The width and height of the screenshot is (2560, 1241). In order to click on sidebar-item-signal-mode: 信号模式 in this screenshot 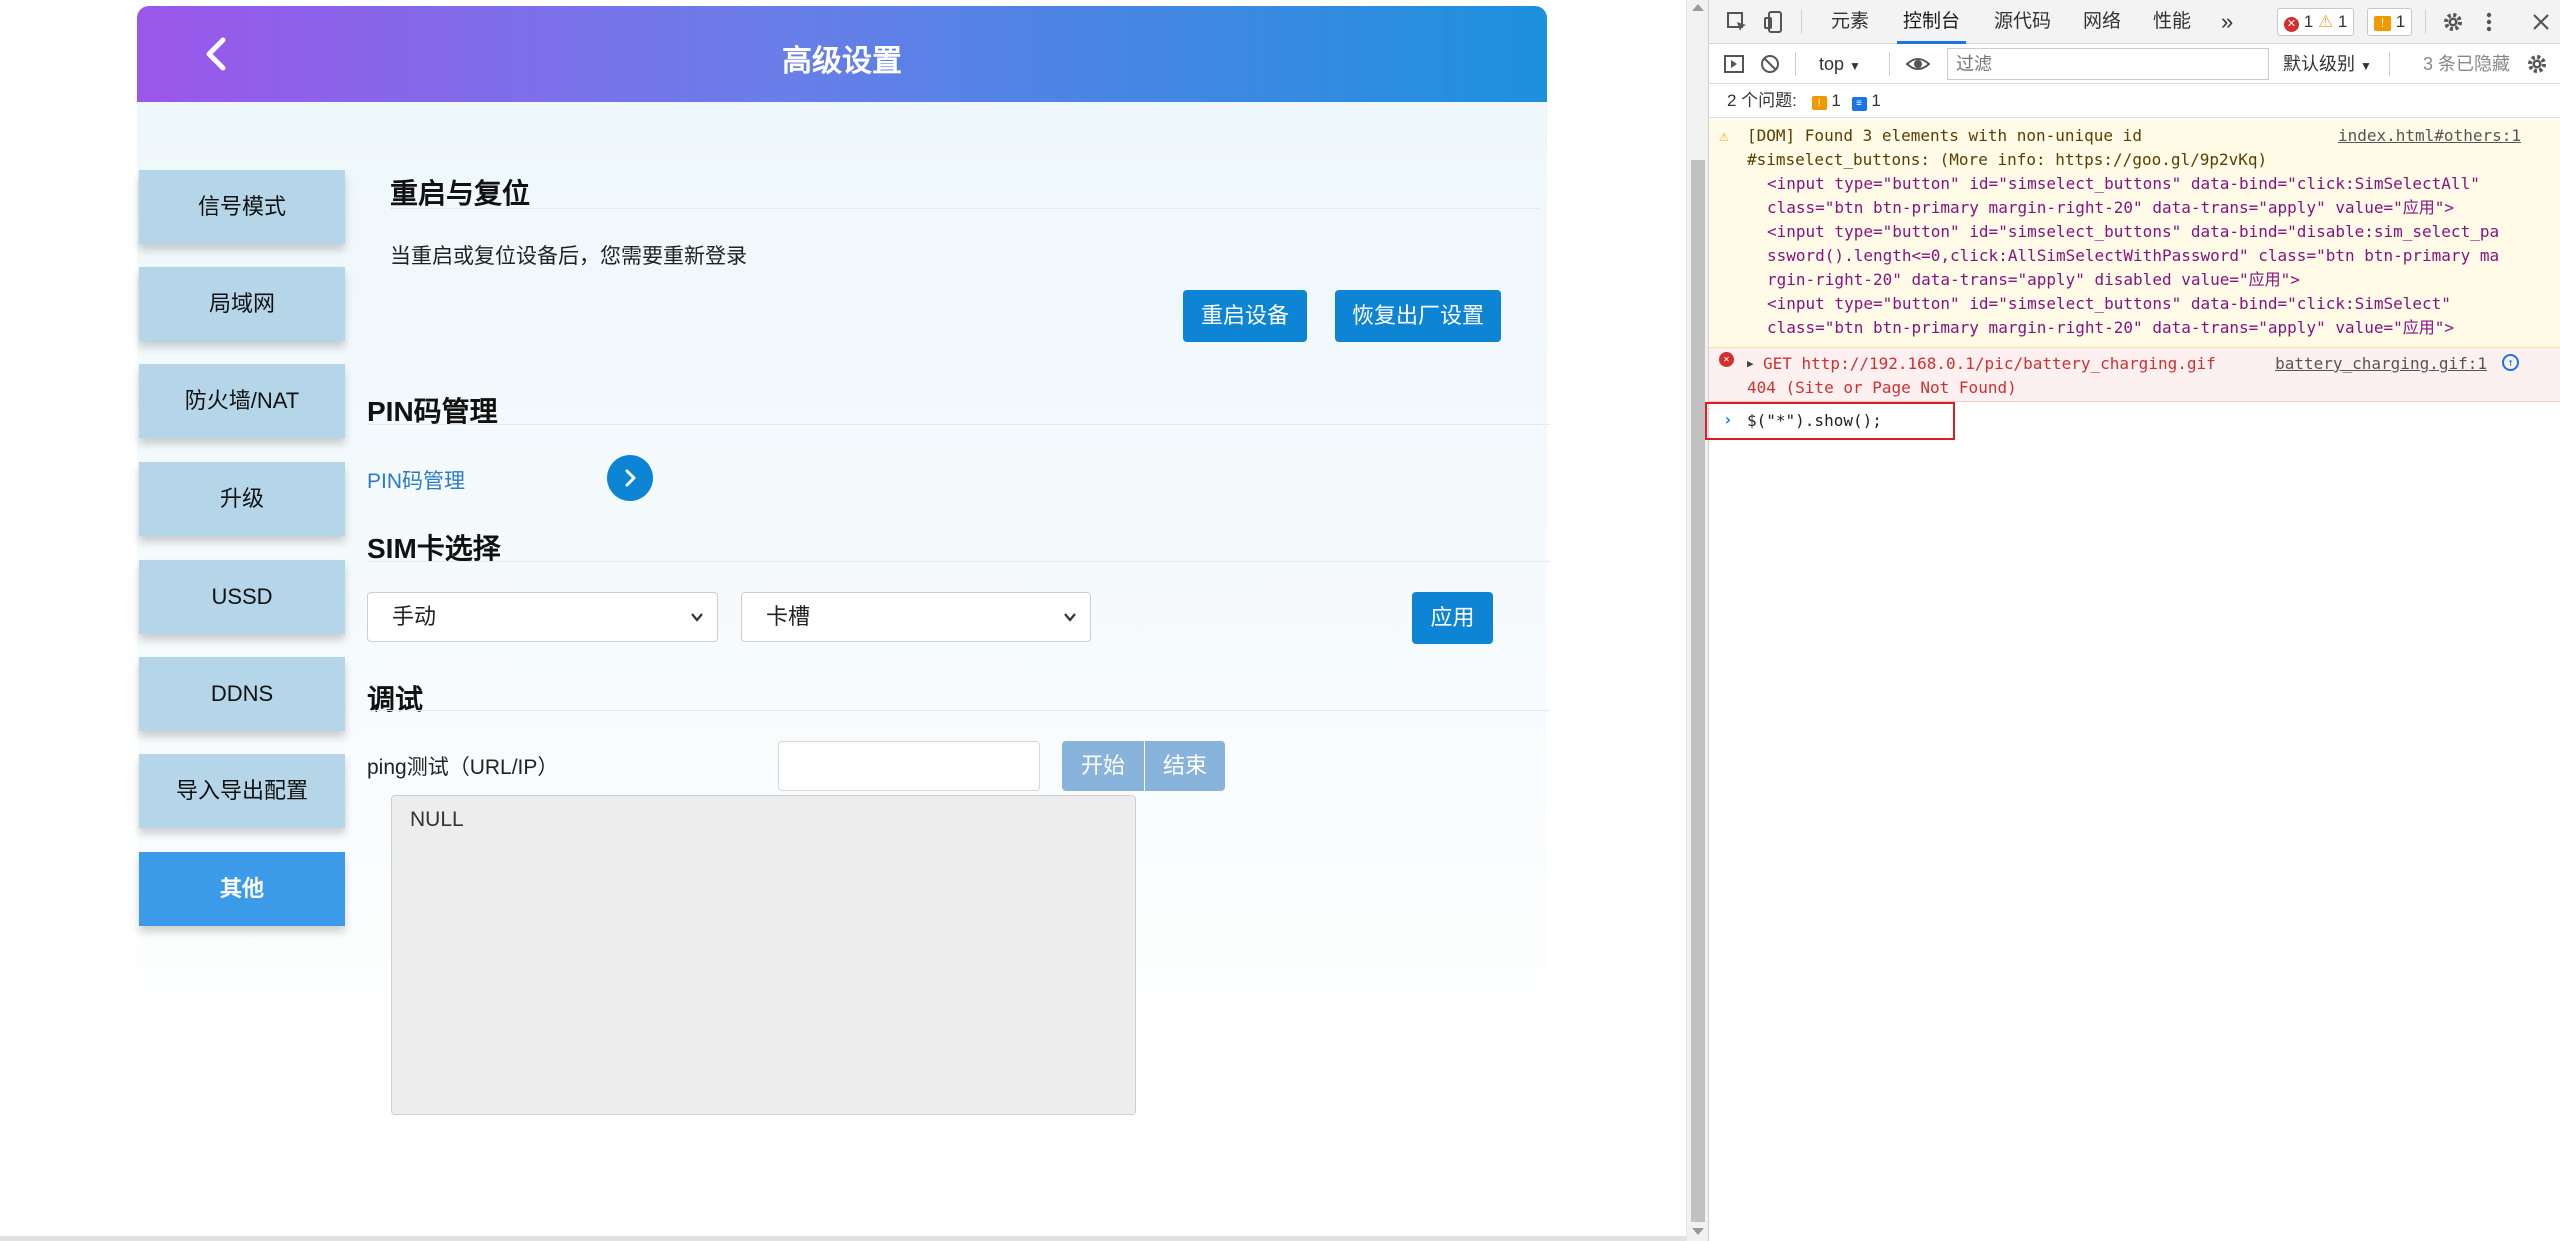, I will do `click(242, 207)`.